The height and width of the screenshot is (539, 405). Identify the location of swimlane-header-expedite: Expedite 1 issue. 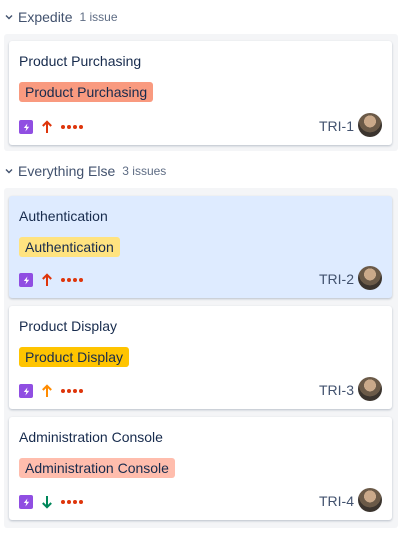
(61, 17).